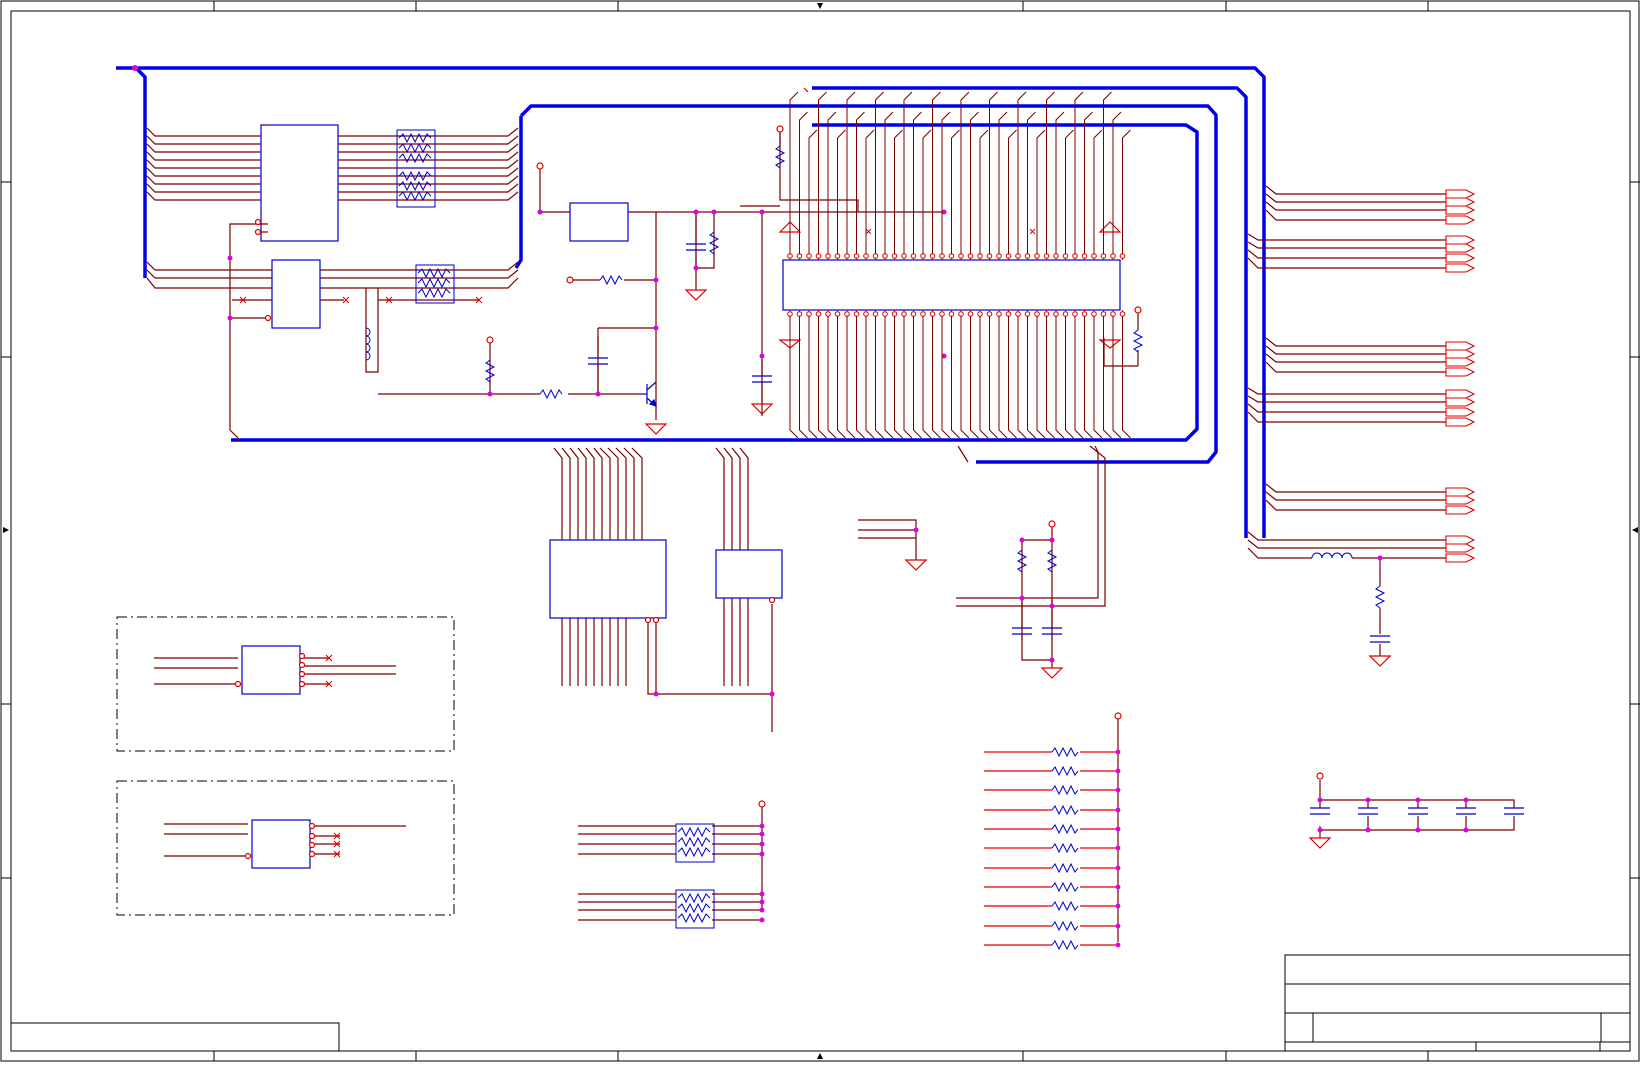  Describe the element at coordinates (951, 285) in the screenshot. I see `ic-main-connector` at that location.